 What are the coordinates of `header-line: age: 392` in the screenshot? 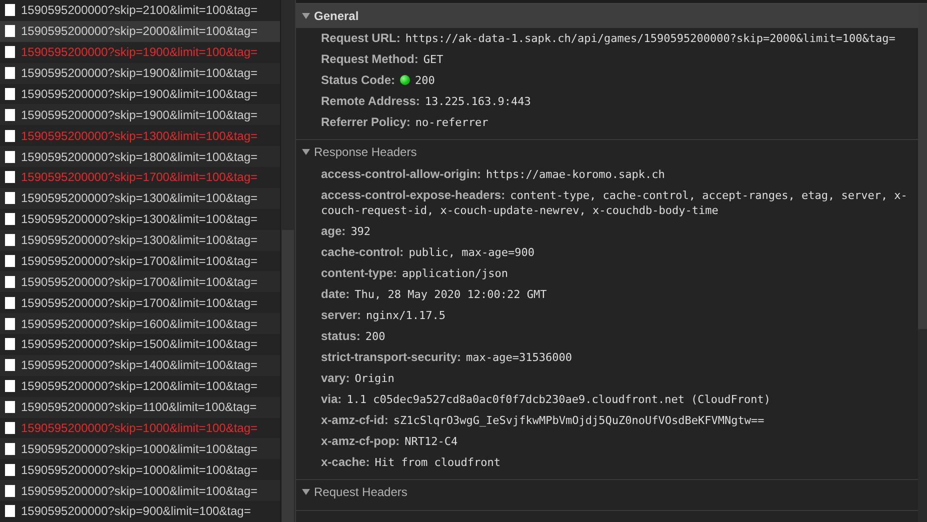 It's located at (346, 231).